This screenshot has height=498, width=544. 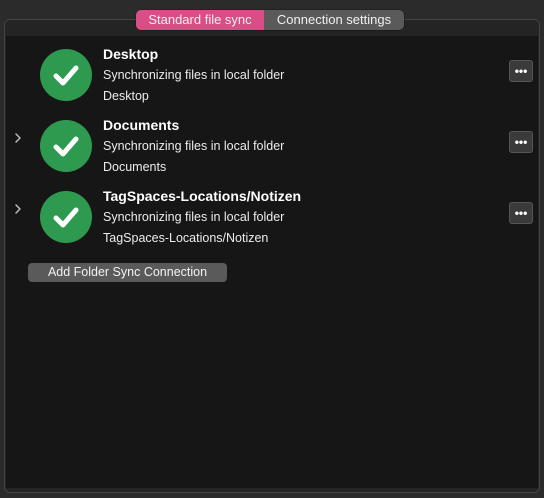 I want to click on tab-standard-file-sync: Standard file sync, so click(x=200, y=20).